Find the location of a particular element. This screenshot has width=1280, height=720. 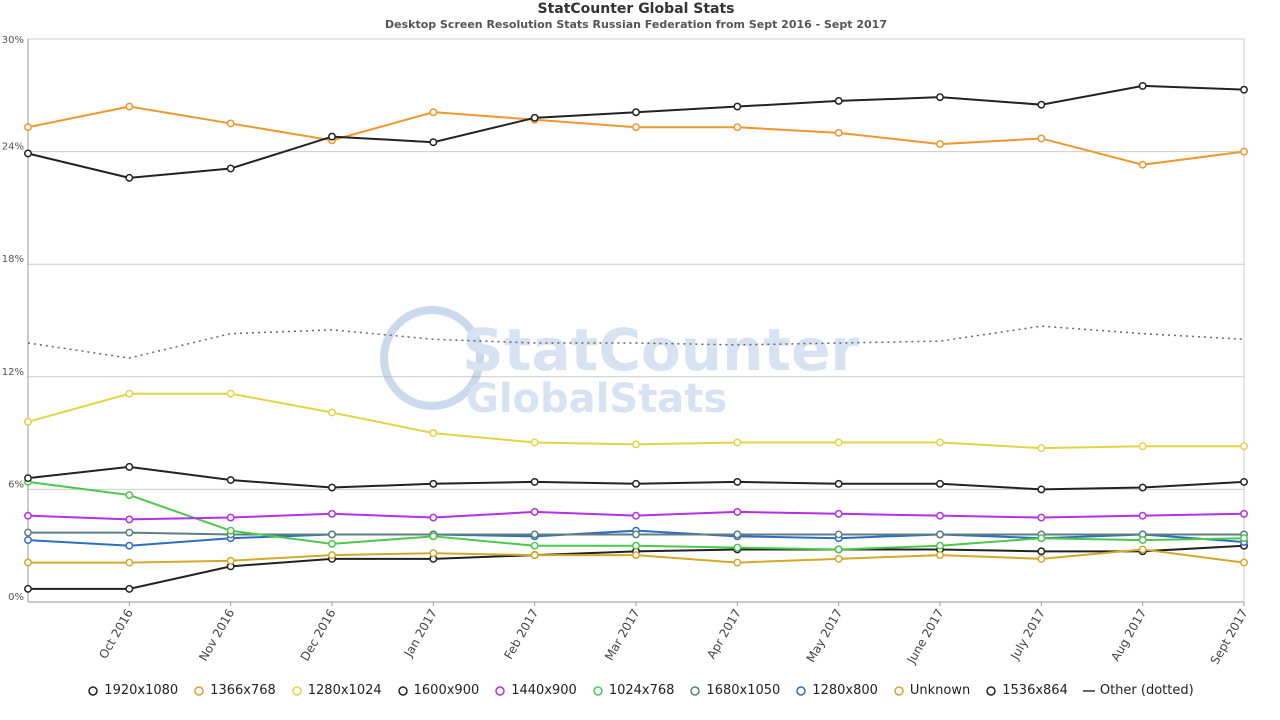

legend-item: 1280x1024 is located at coordinates (336, 690).